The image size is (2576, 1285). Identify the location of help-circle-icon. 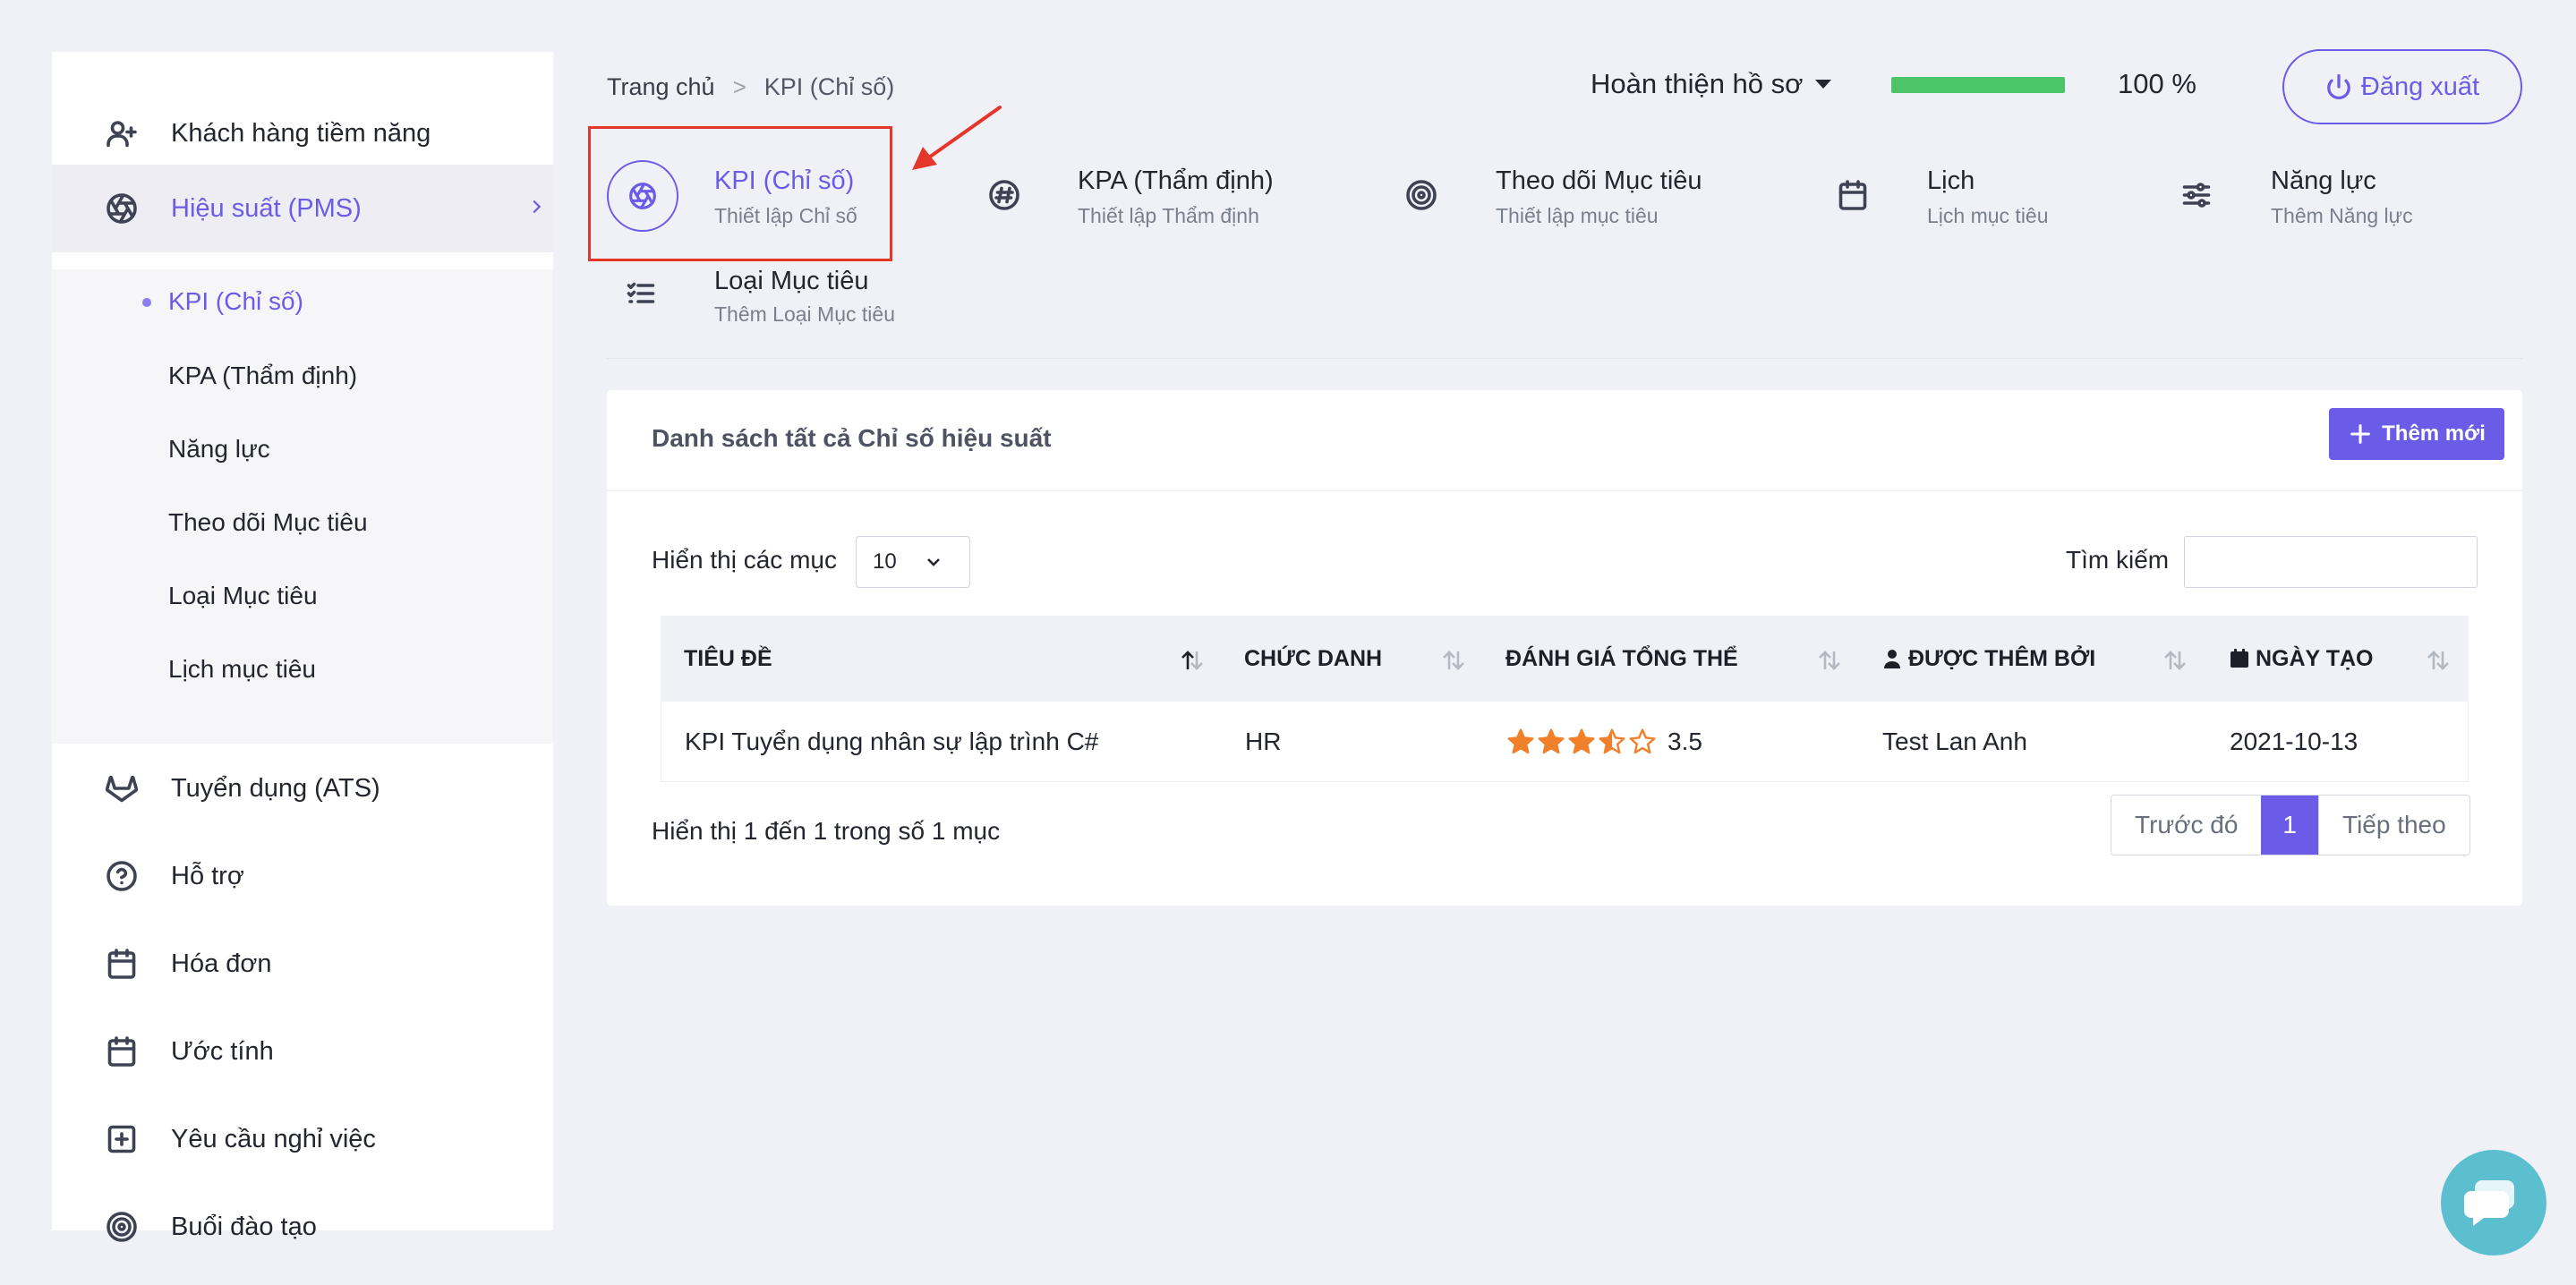
(122, 876).